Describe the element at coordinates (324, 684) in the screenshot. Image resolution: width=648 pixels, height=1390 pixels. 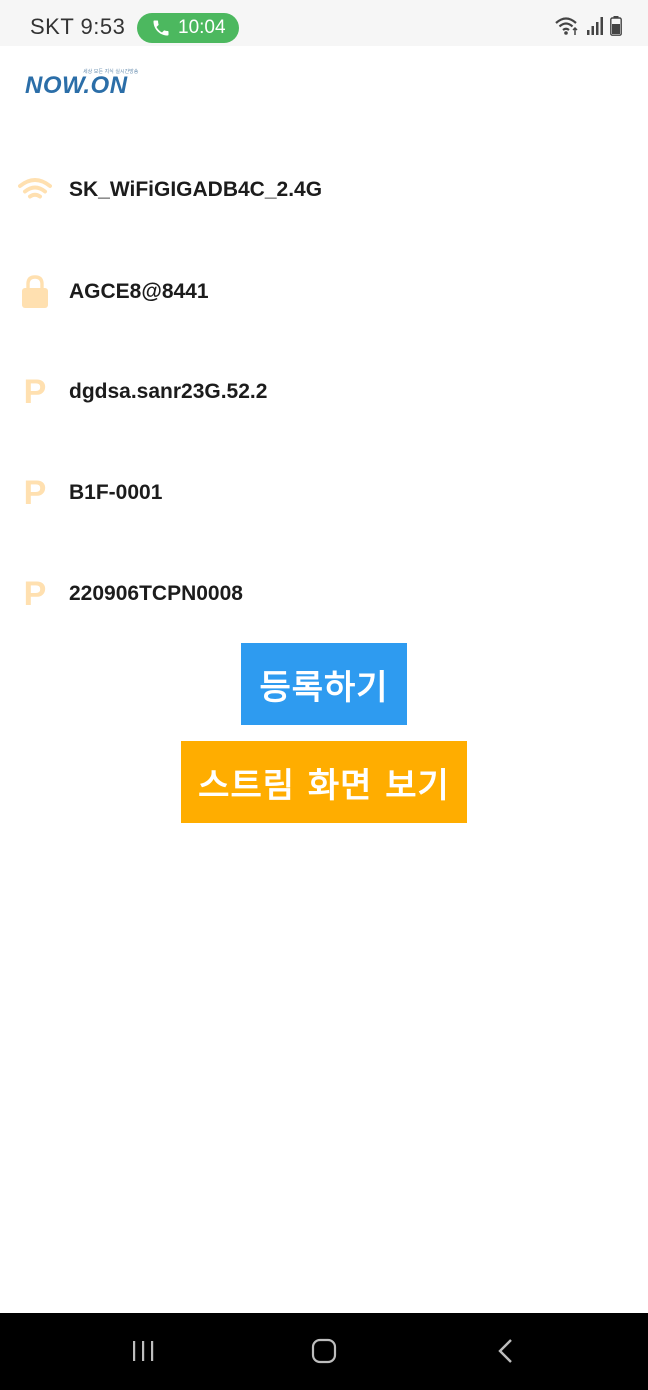
I see `register-button: 등록하기` at that location.